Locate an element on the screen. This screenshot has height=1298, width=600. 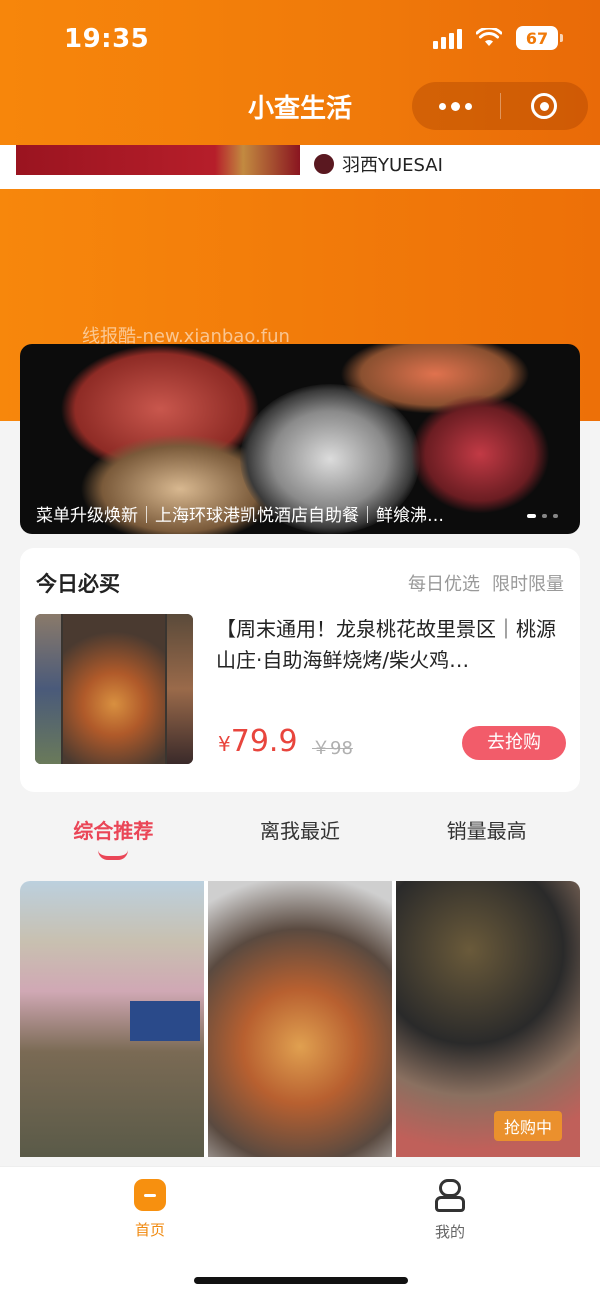
scrolled-product-strip: 羽西YUESAI is located at coordinates (300, 167).